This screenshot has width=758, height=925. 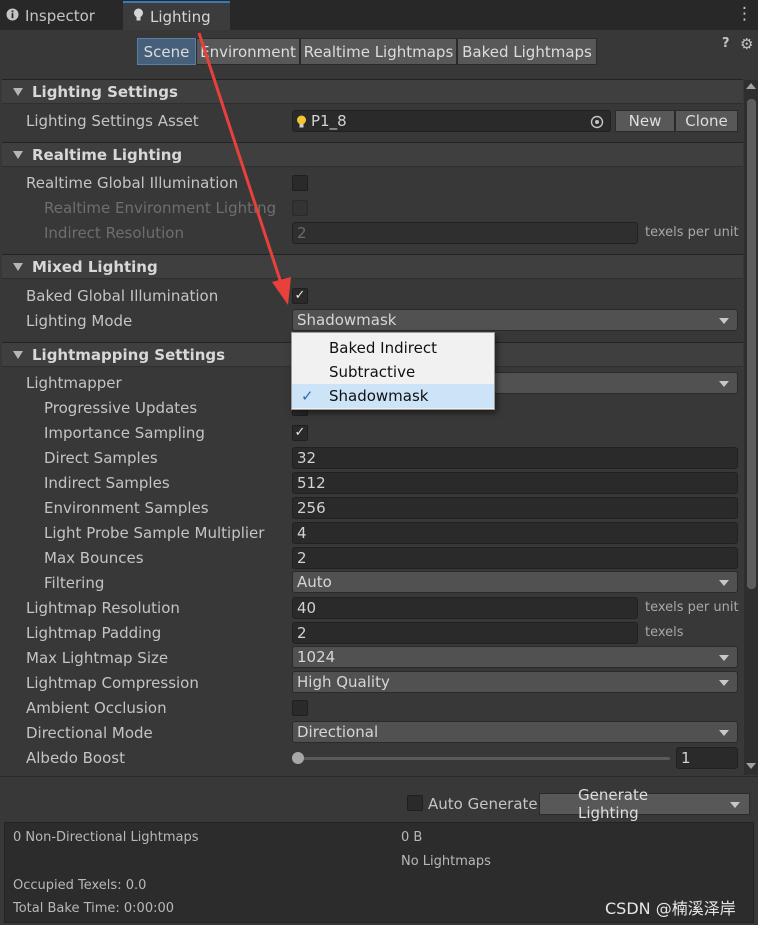 I want to click on more-options-icon: ⋮, so click(x=744, y=14).